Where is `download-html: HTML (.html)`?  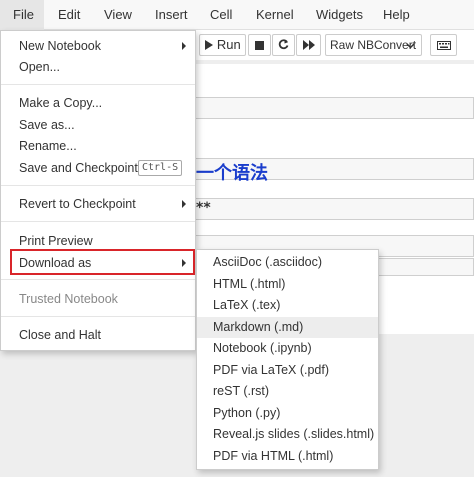 download-html: HTML (.html) is located at coordinates (287, 284).